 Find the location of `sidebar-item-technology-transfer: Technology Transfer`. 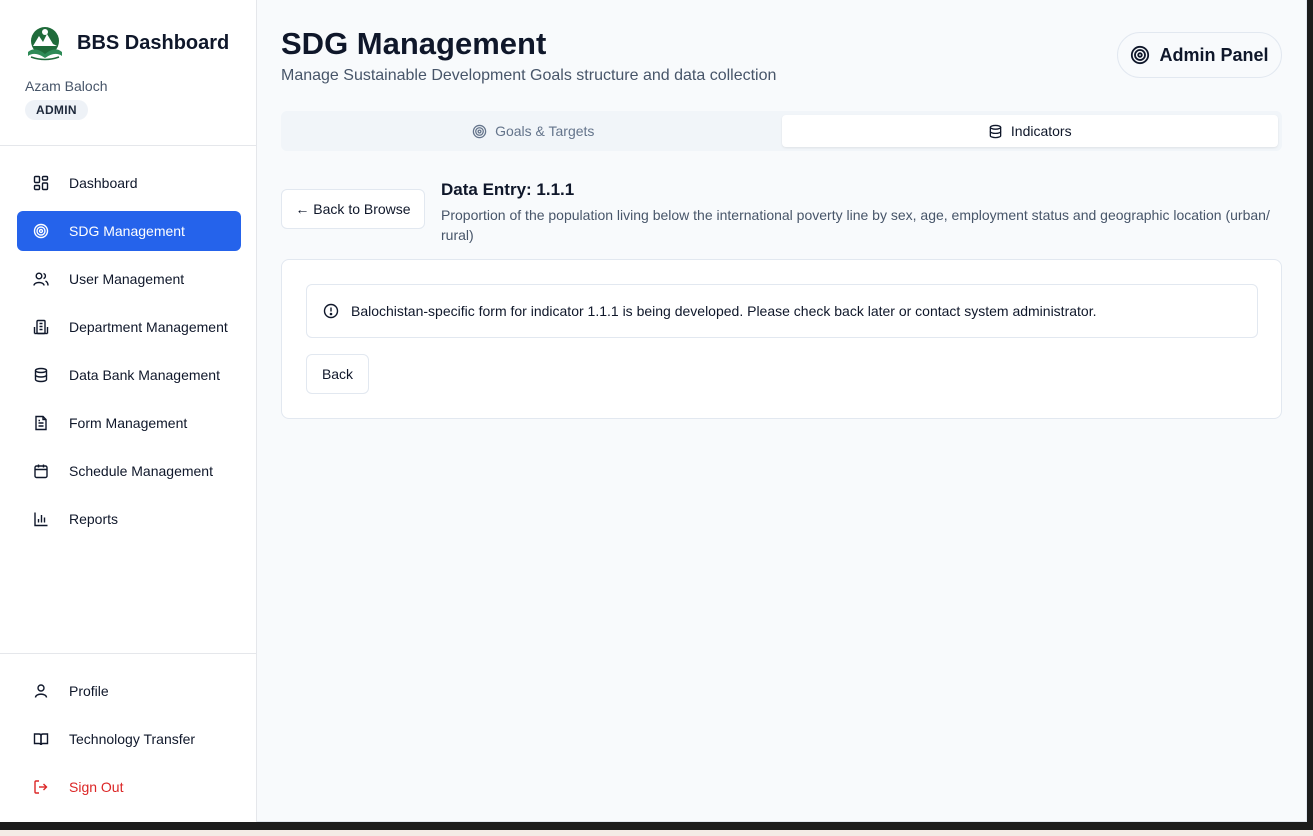

sidebar-item-technology-transfer: Technology Transfer is located at coordinates (129, 739).